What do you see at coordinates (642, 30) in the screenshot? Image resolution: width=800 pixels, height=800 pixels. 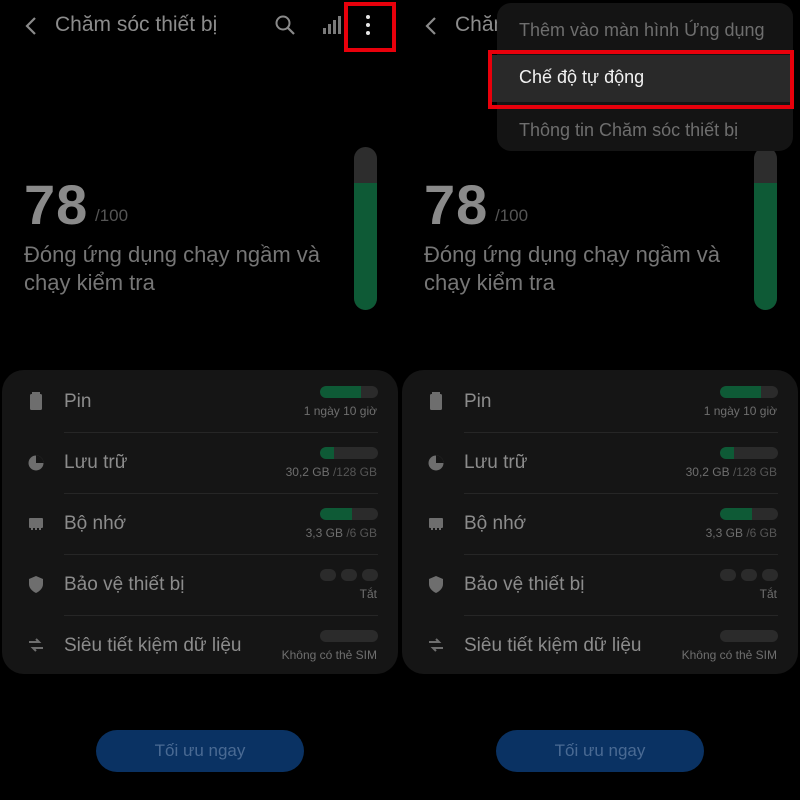 I see `menu-item-add-to-apps: Thêm vào màn hình Ứng dụng` at bounding box center [642, 30].